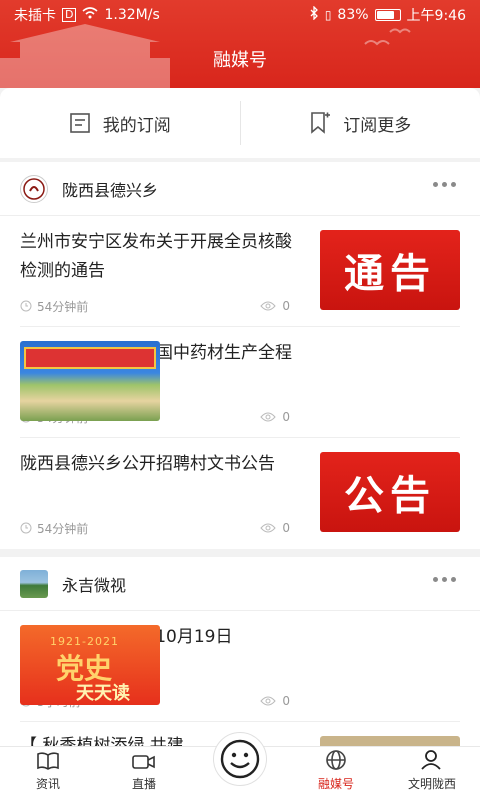  What do you see at coordinates (240, 666) in the screenshot?
I see `article-item: 党史百年天天读 · 10月19日 5小时前 0 1921-2021 党史 天天读` at bounding box center [240, 666].